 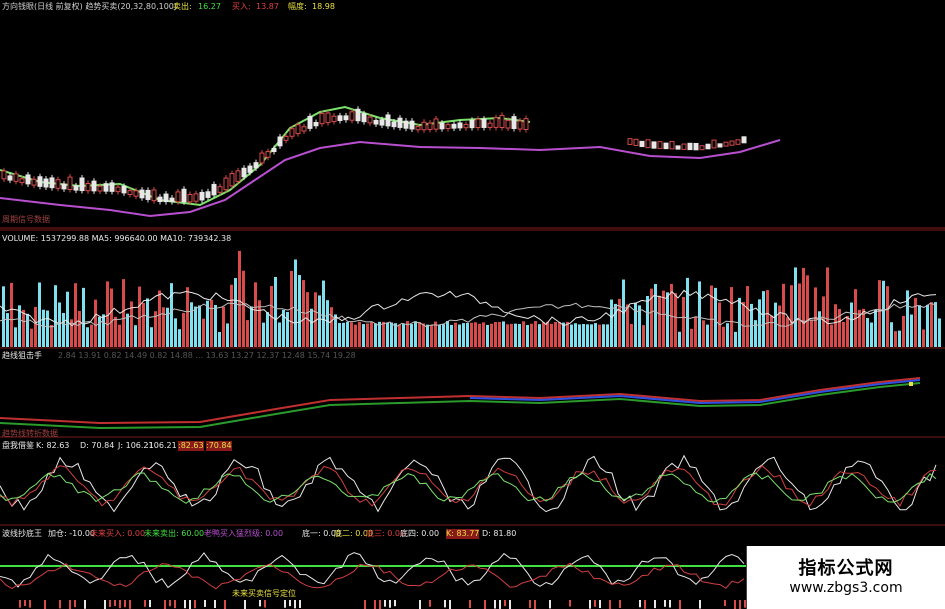 I want to click on trend-marker, so click(x=911, y=384).